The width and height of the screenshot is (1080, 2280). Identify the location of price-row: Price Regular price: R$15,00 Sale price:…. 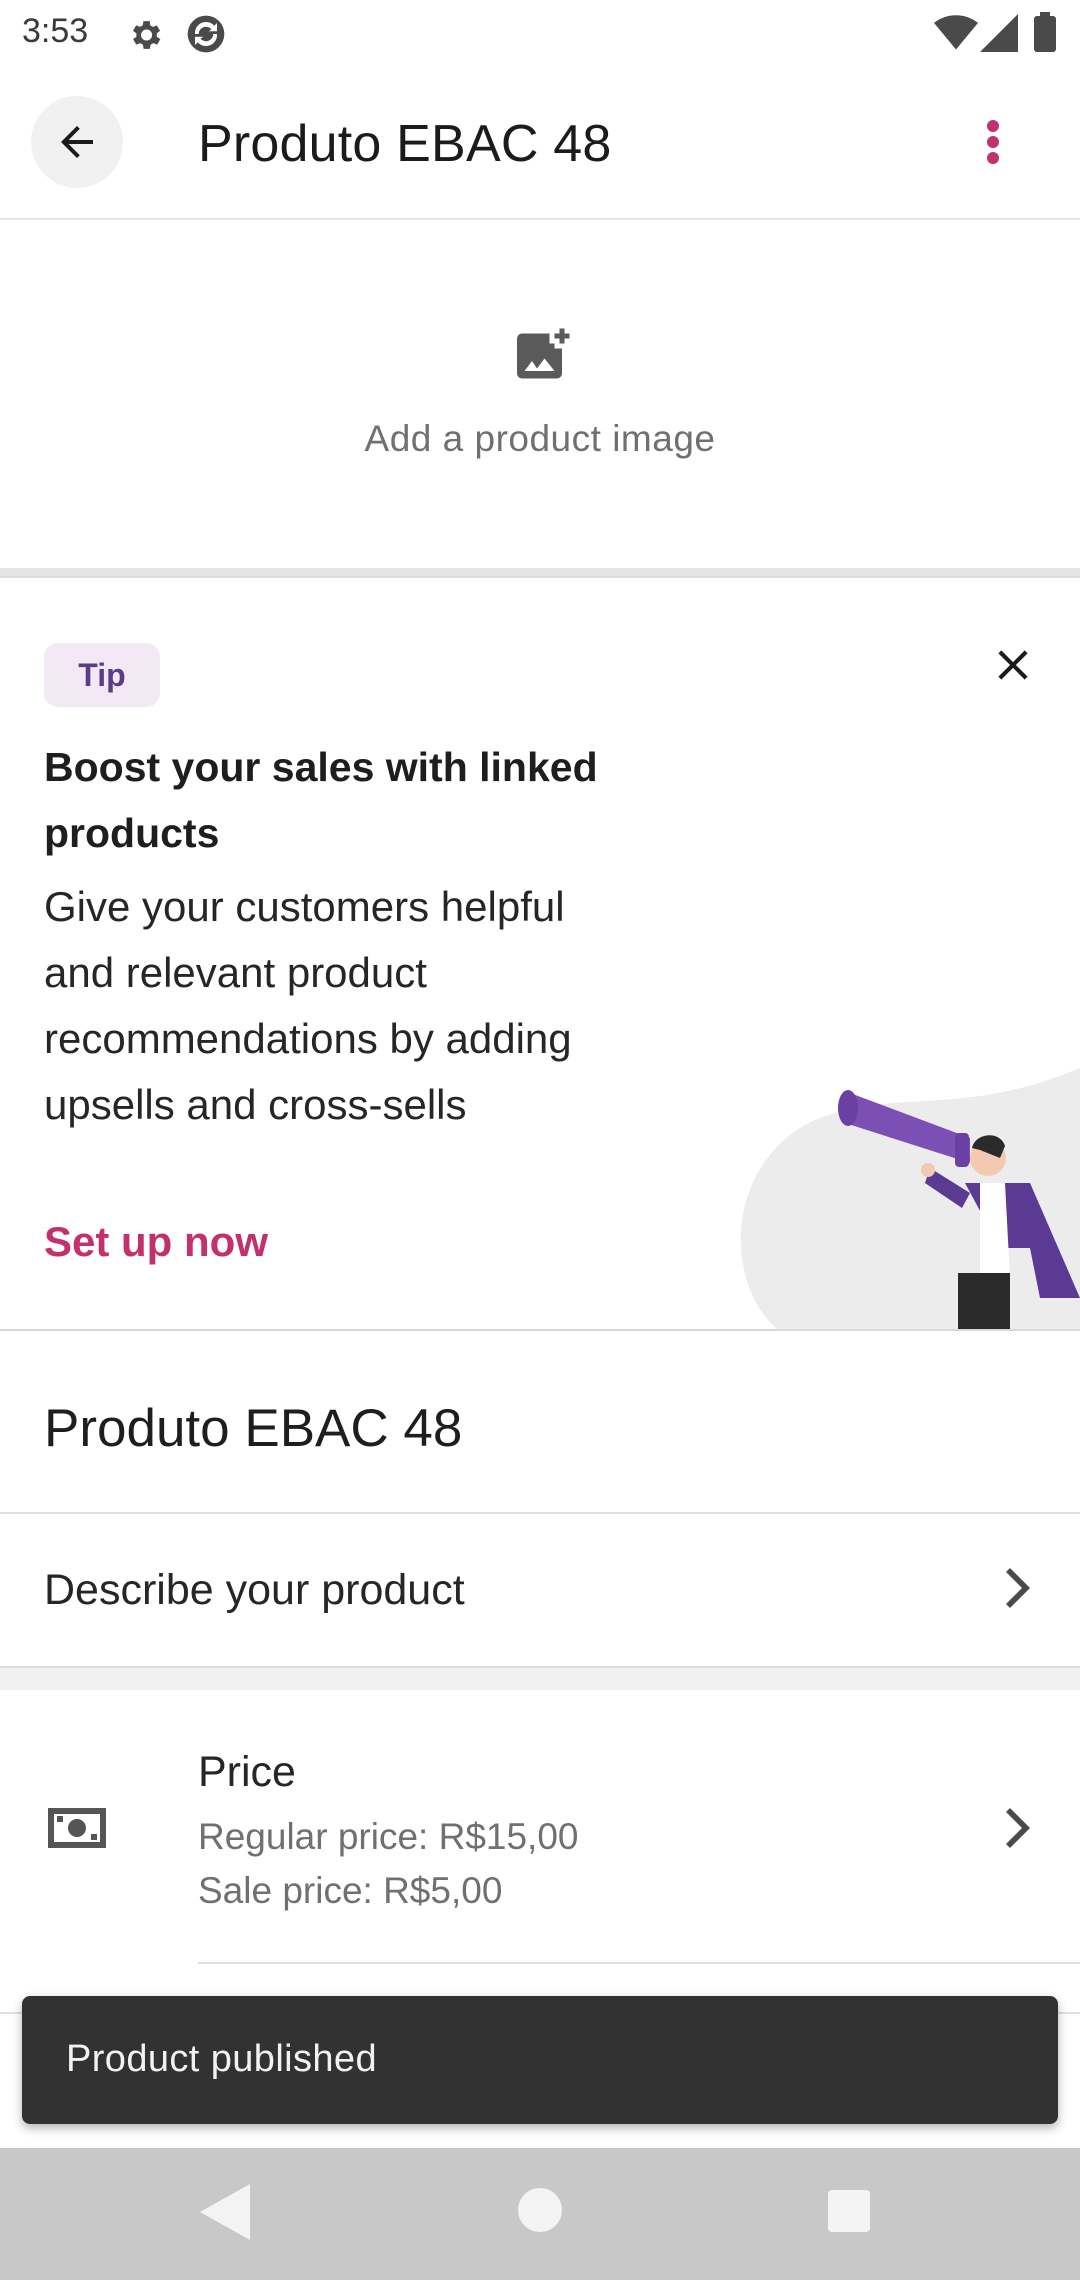
(540, 1826).